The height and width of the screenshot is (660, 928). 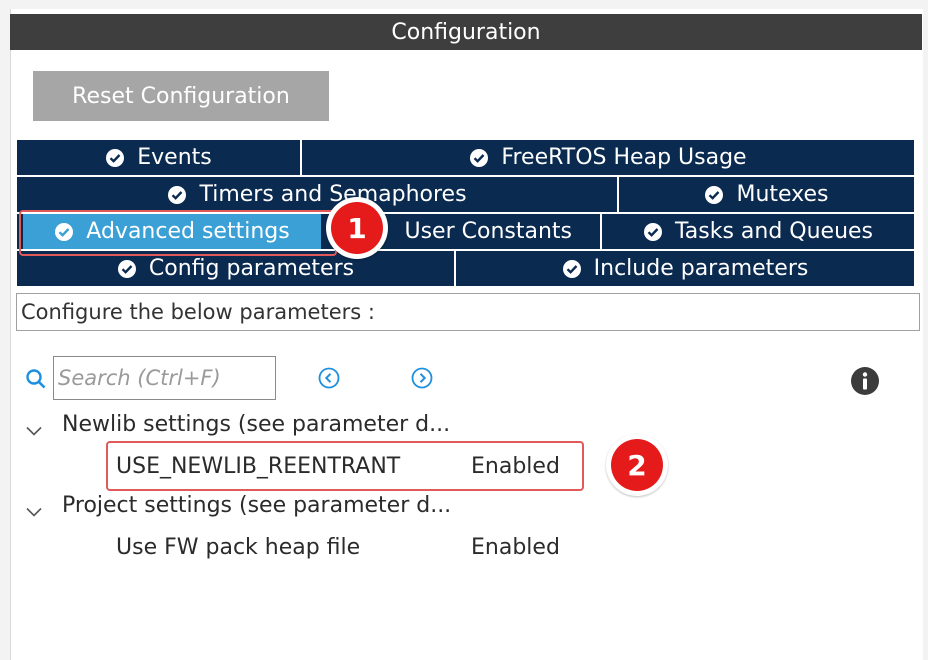 I want to click on callout-1-number: 1, so click(x=357, y=228).